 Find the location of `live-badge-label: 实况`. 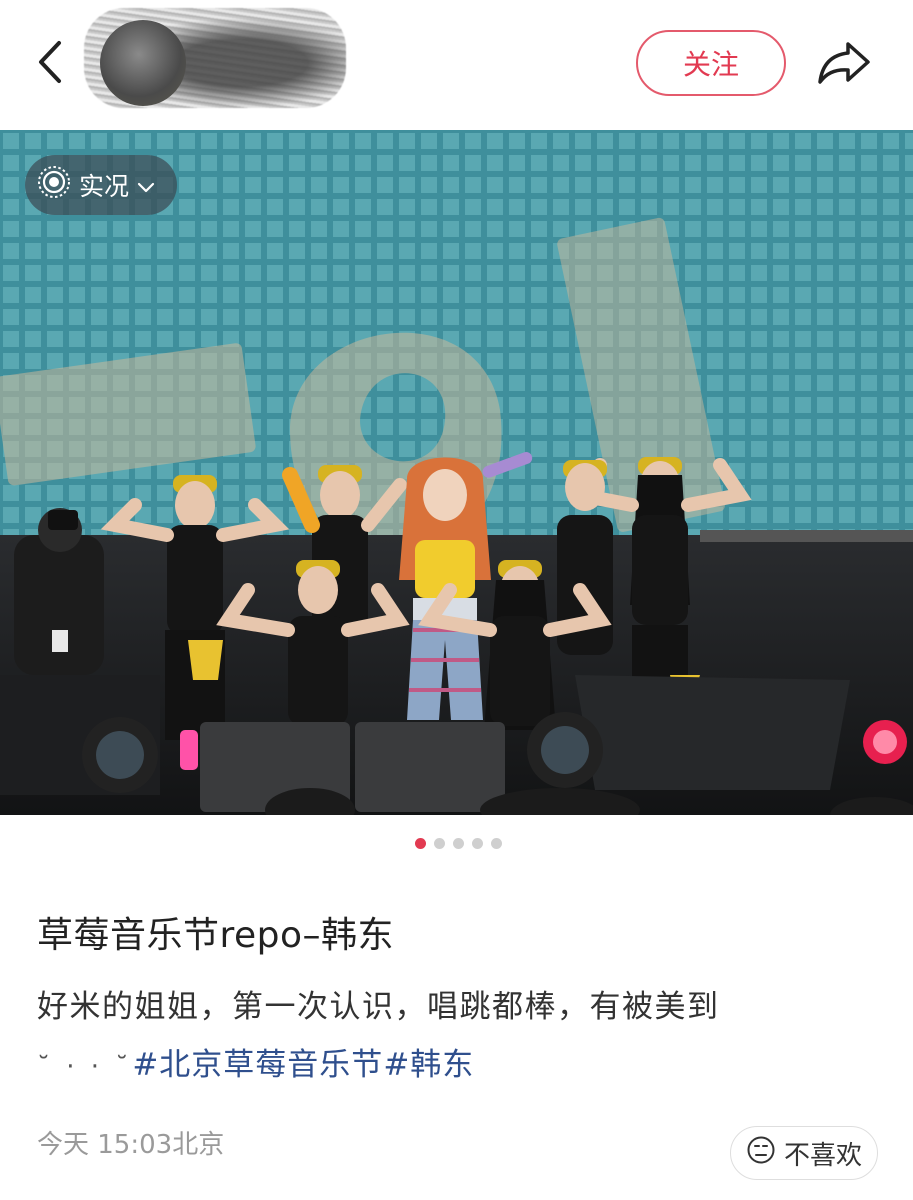

live-badge-label: 实况 is located at coordinates (104, 186).